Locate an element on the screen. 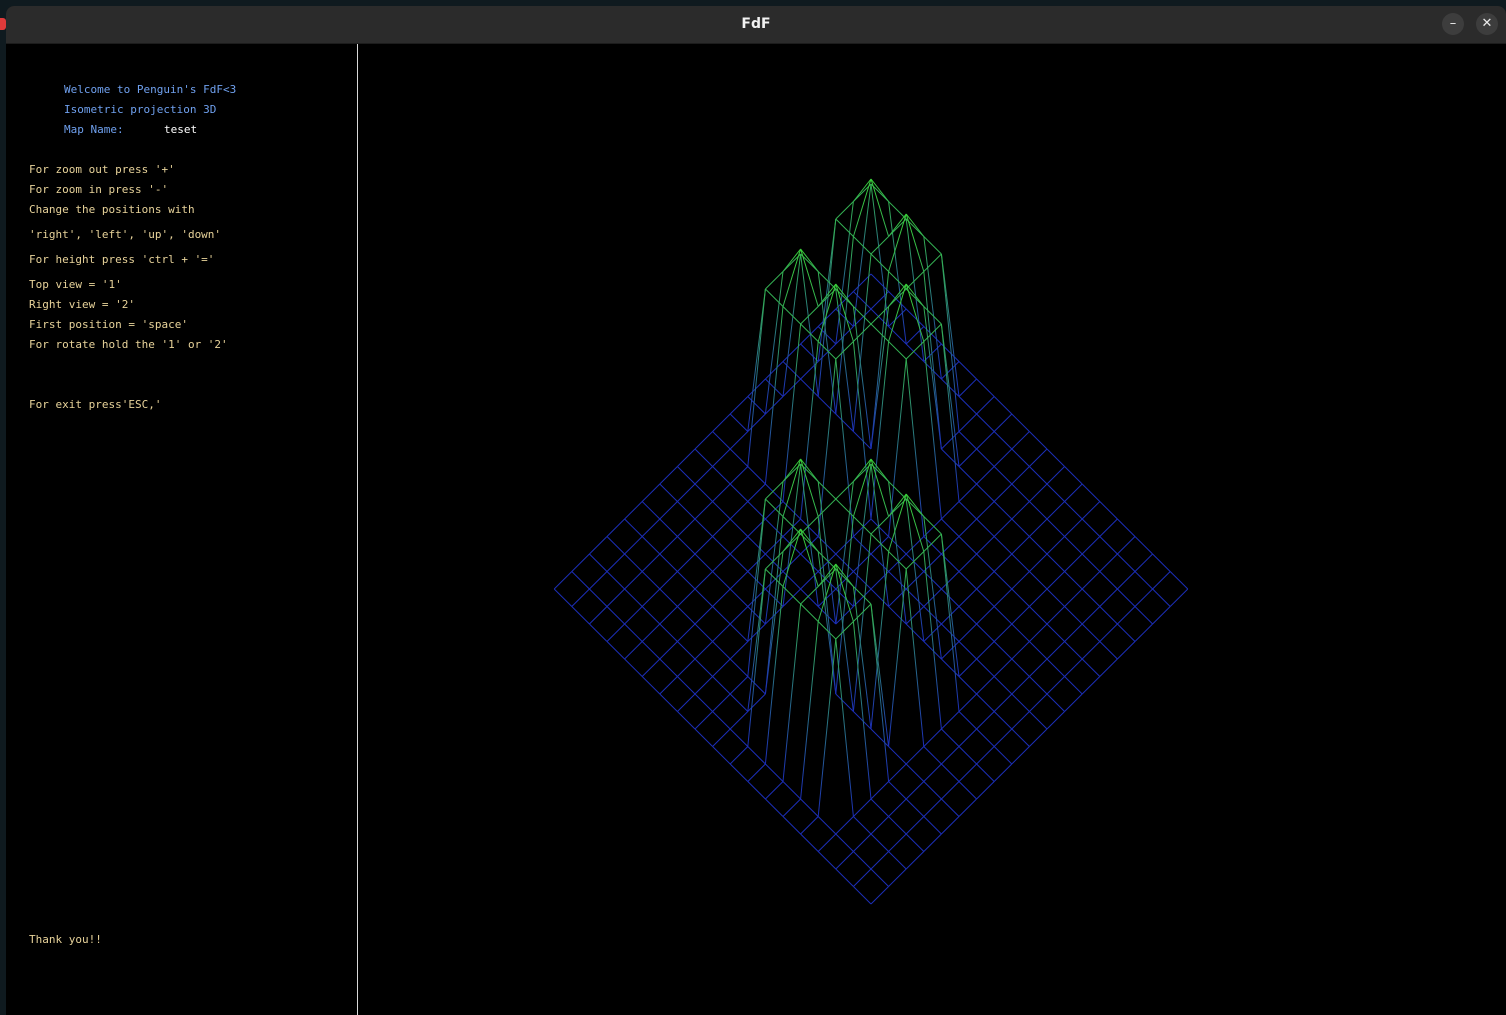 This screenshot has height=1015, width=1506. projection-text: Isometric projection 3D is located at coordinates (140, 109).